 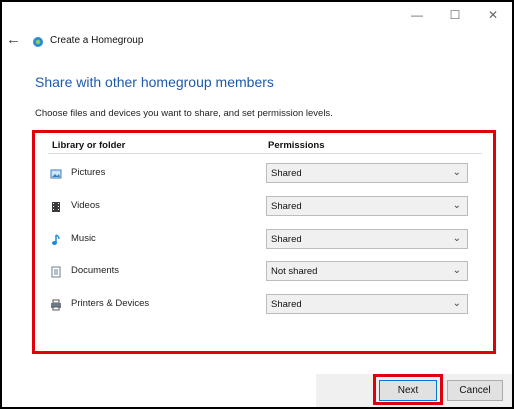 I want to click on row-label: Pictures, so click(x=88, y=172).